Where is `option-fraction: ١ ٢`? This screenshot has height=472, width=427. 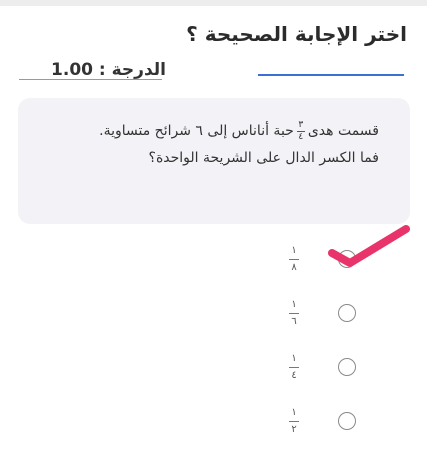
option-fraction: ١ ٢ is located at coordinates (294, 421).